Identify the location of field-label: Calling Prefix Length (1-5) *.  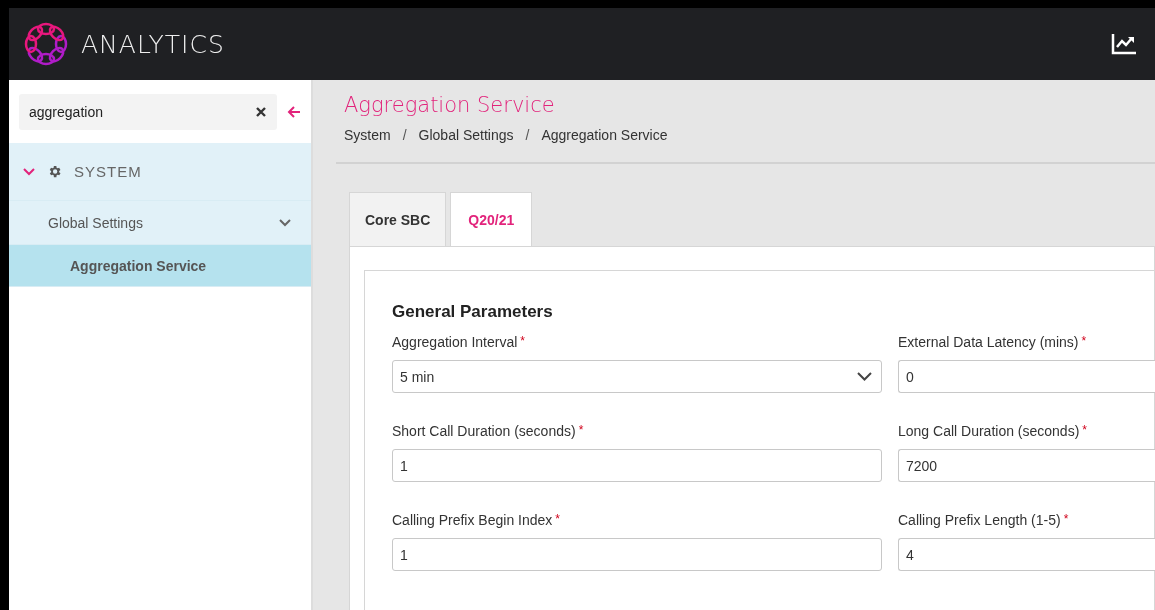
(984, 520).